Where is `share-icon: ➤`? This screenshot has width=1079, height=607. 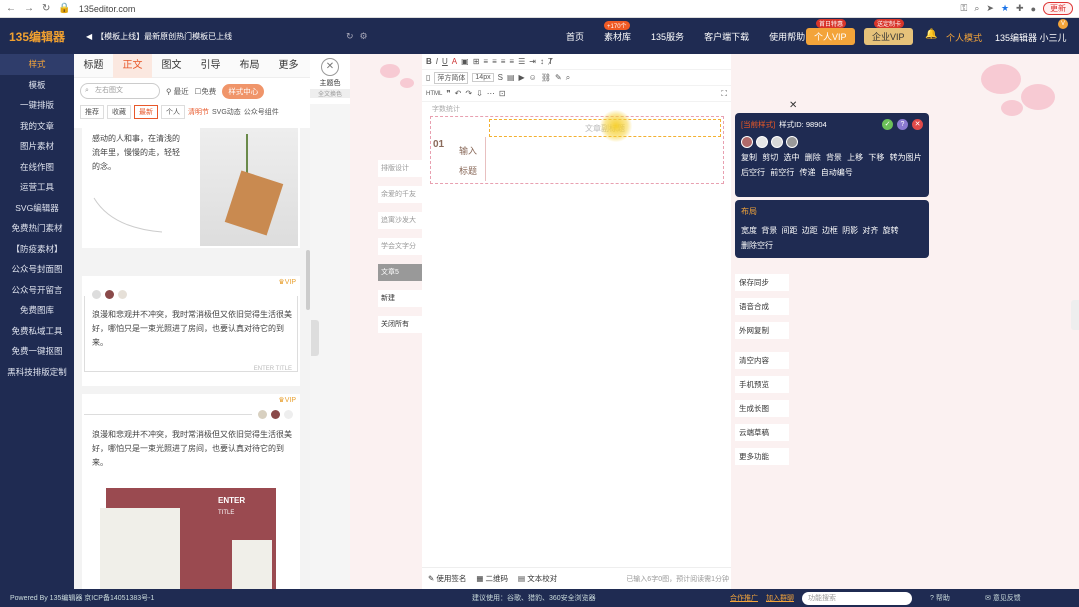 share-icon: ➤ is located at coordinates (990, 8).